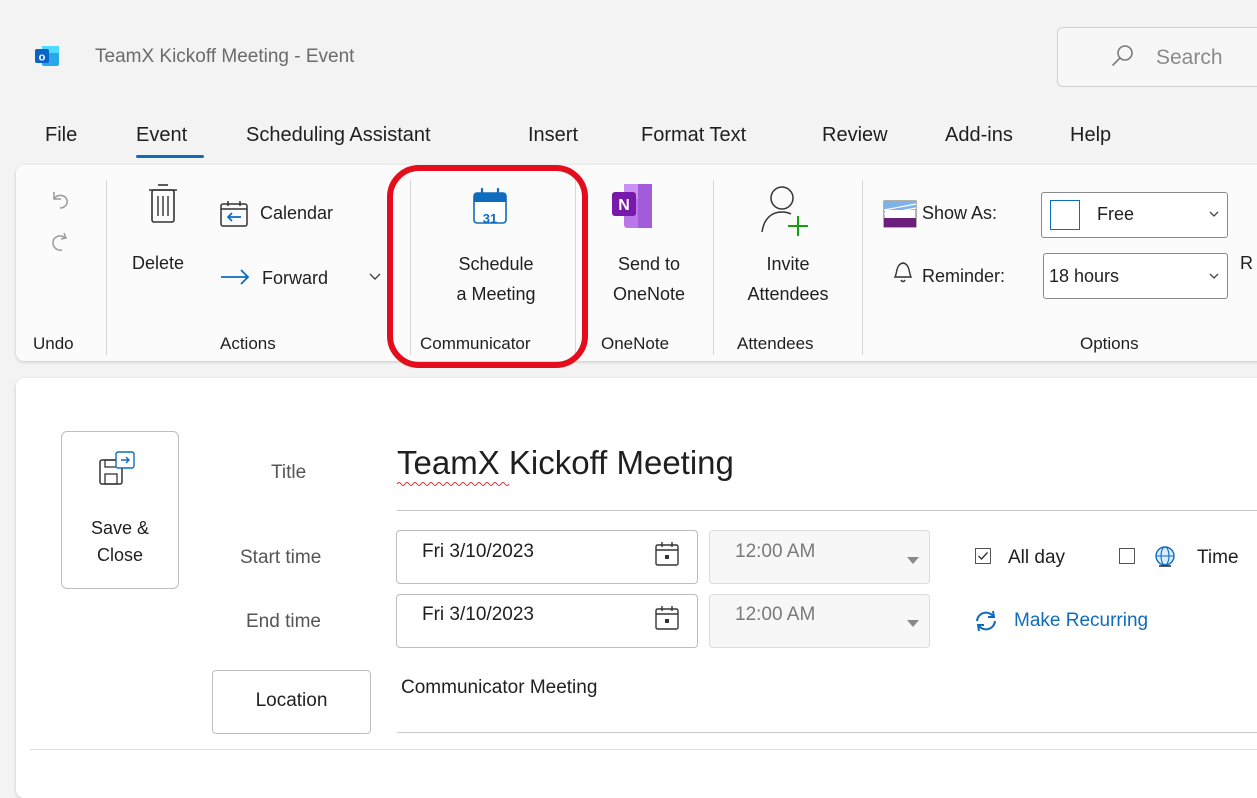  Describe the element at coordinates (693, 135) in the screenshot. I see `tab-format-text: Format Text` at that location.